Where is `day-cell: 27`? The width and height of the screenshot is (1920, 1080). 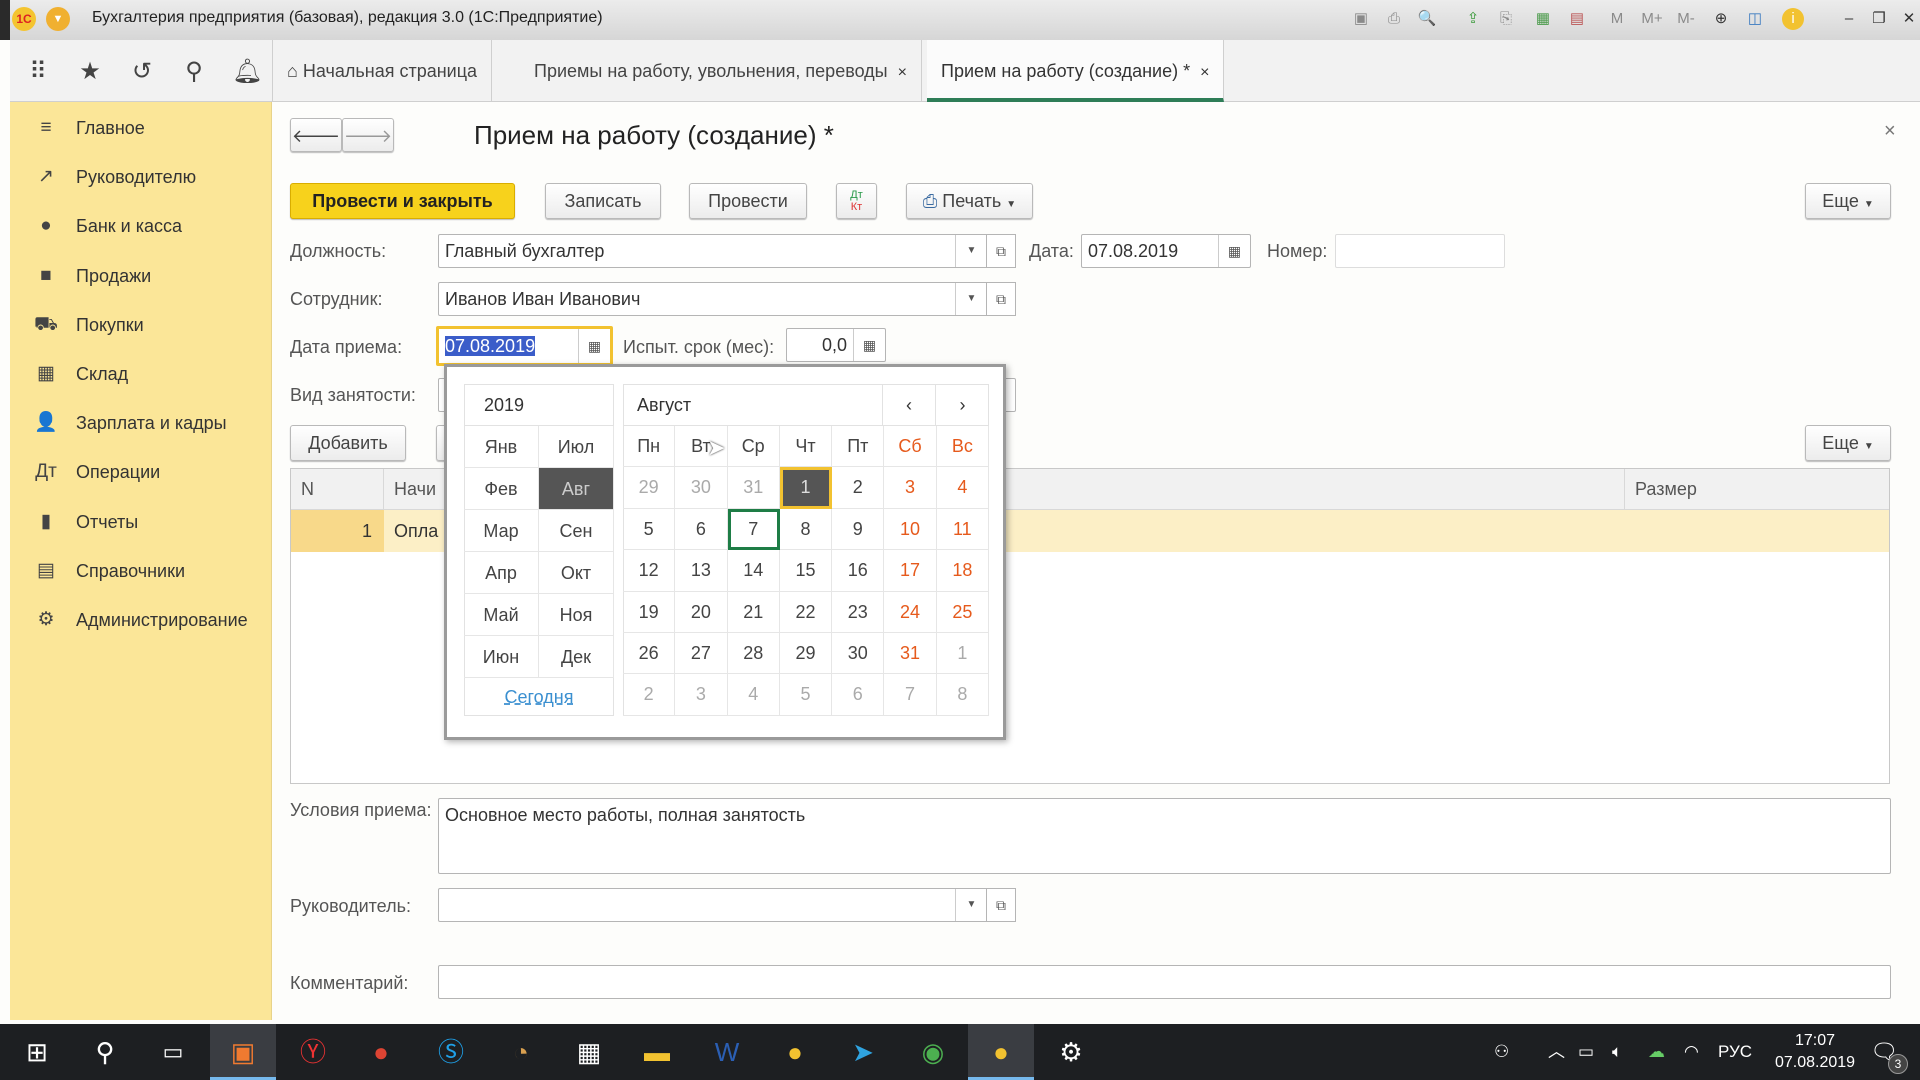 day-cell: 27 is located at coordinates (701, 654).